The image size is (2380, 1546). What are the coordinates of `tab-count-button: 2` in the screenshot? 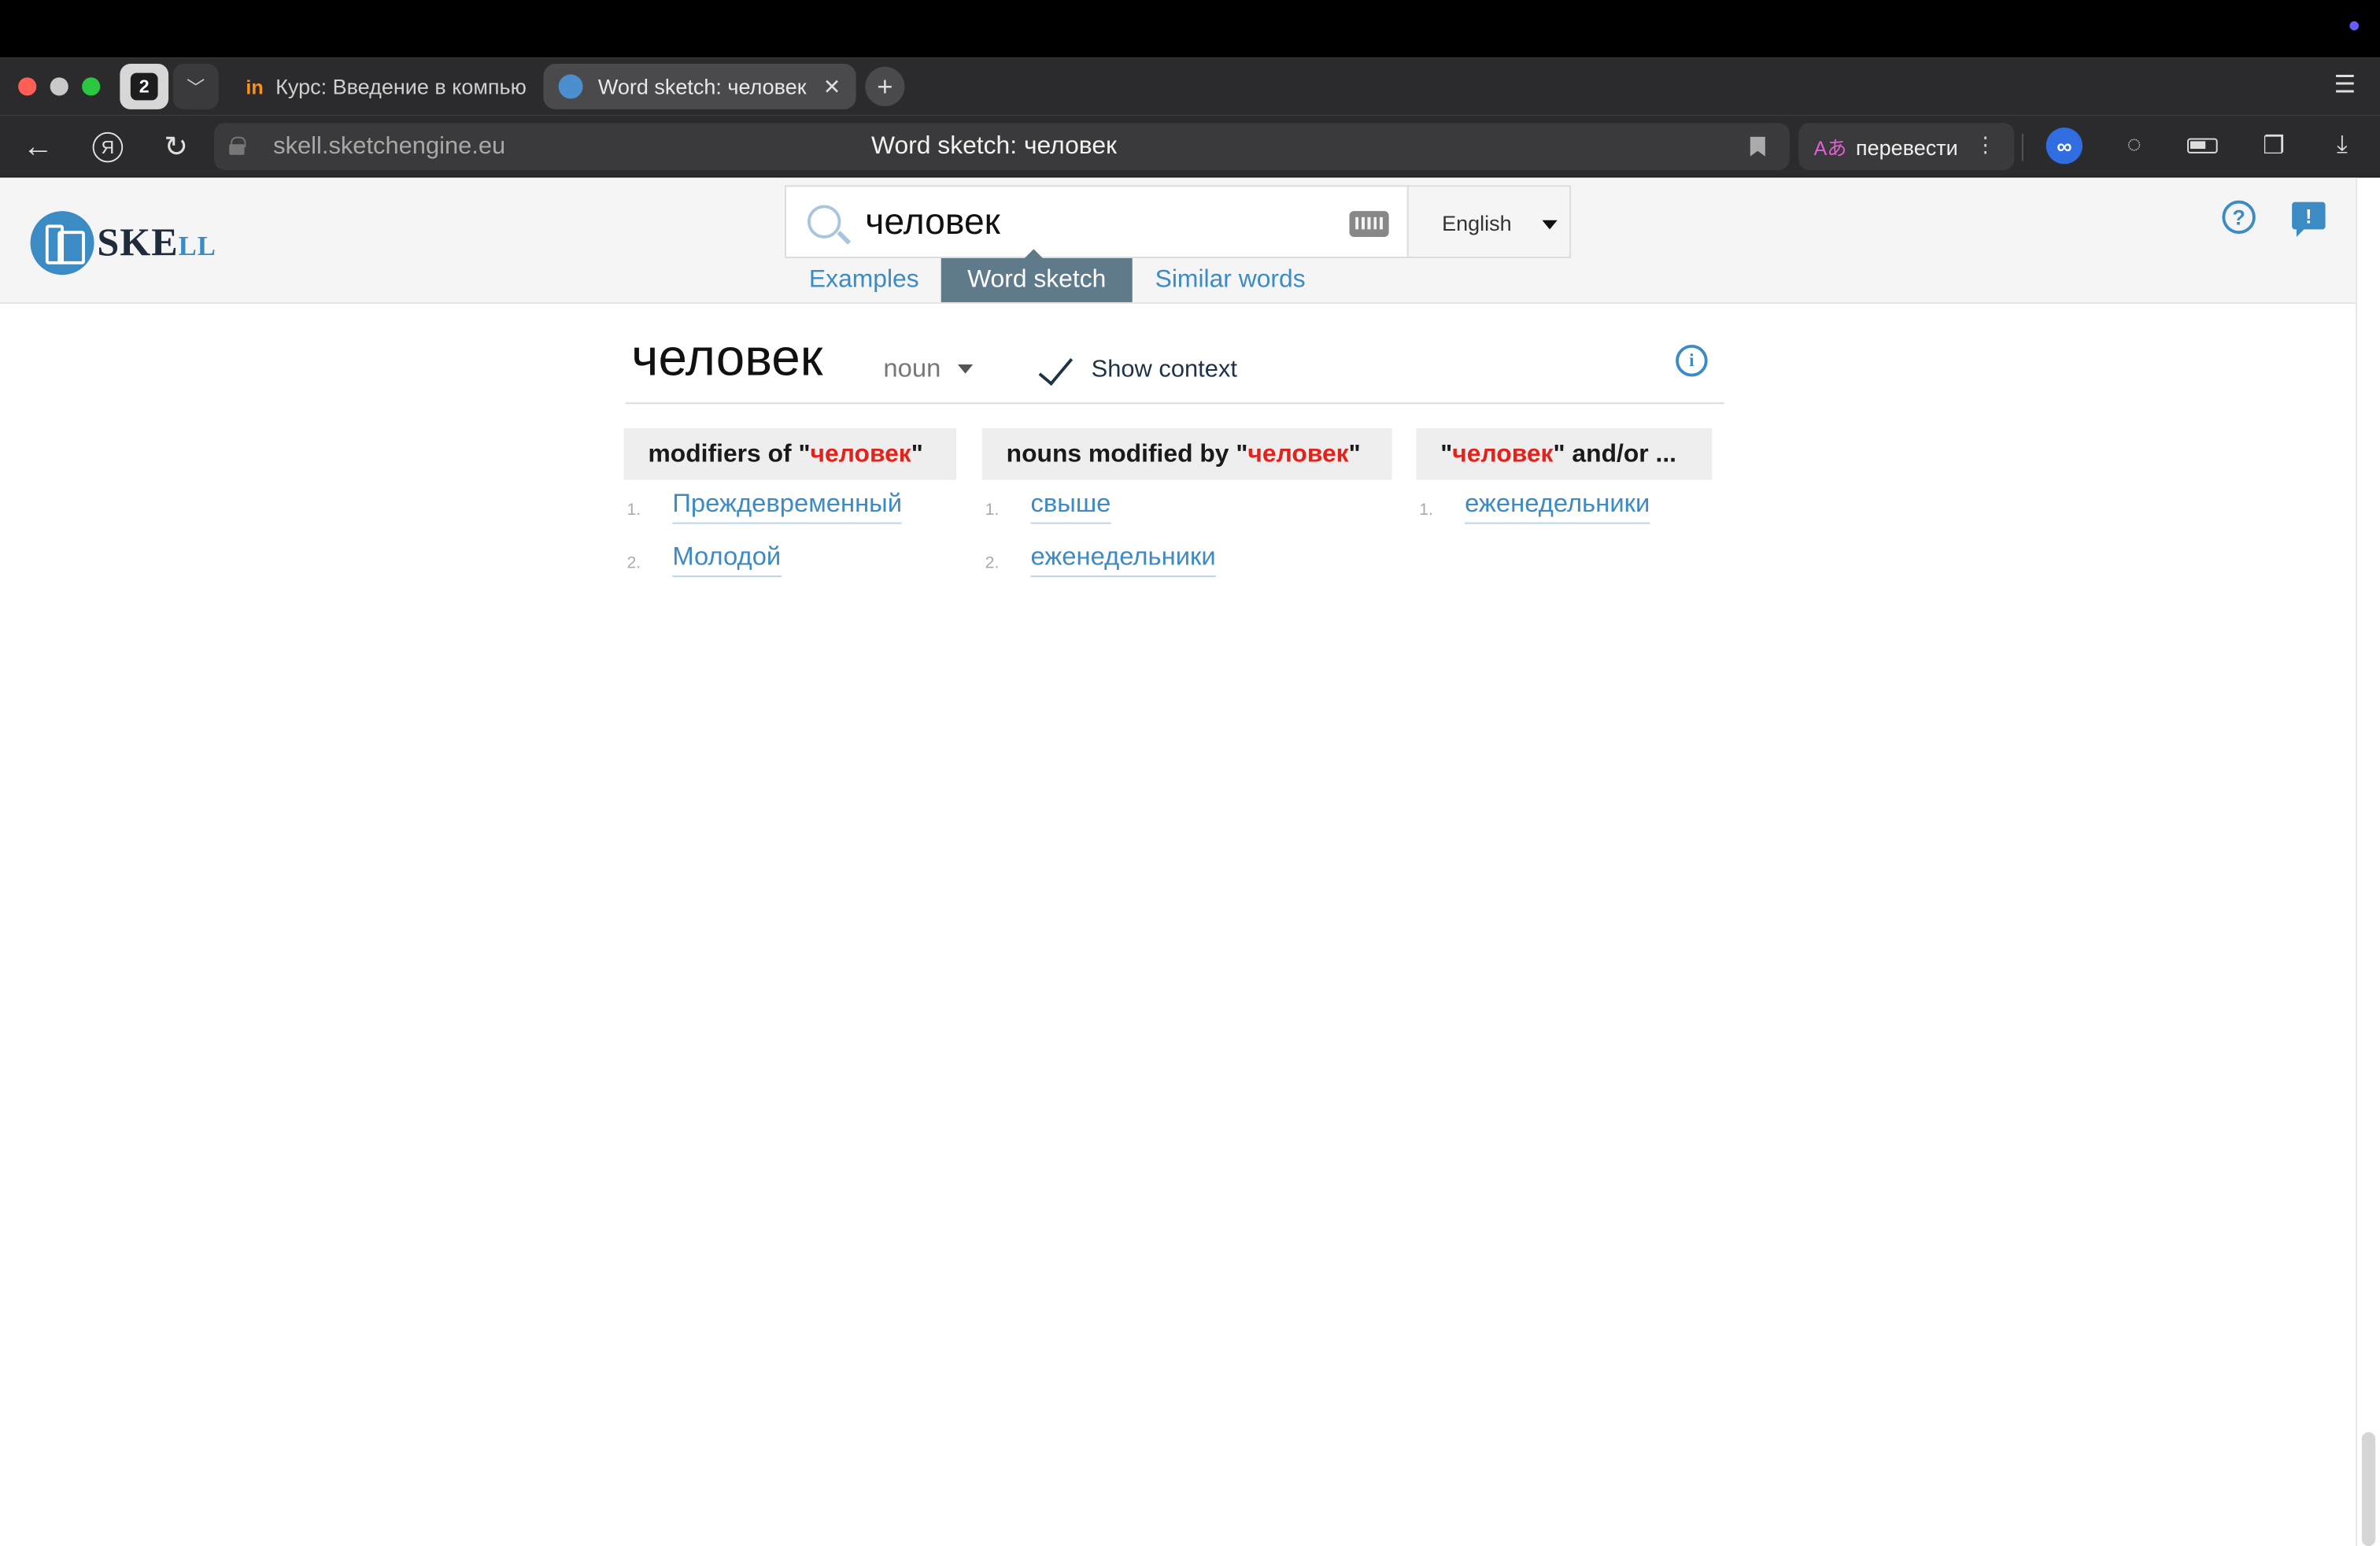 It's located at (144, 86).